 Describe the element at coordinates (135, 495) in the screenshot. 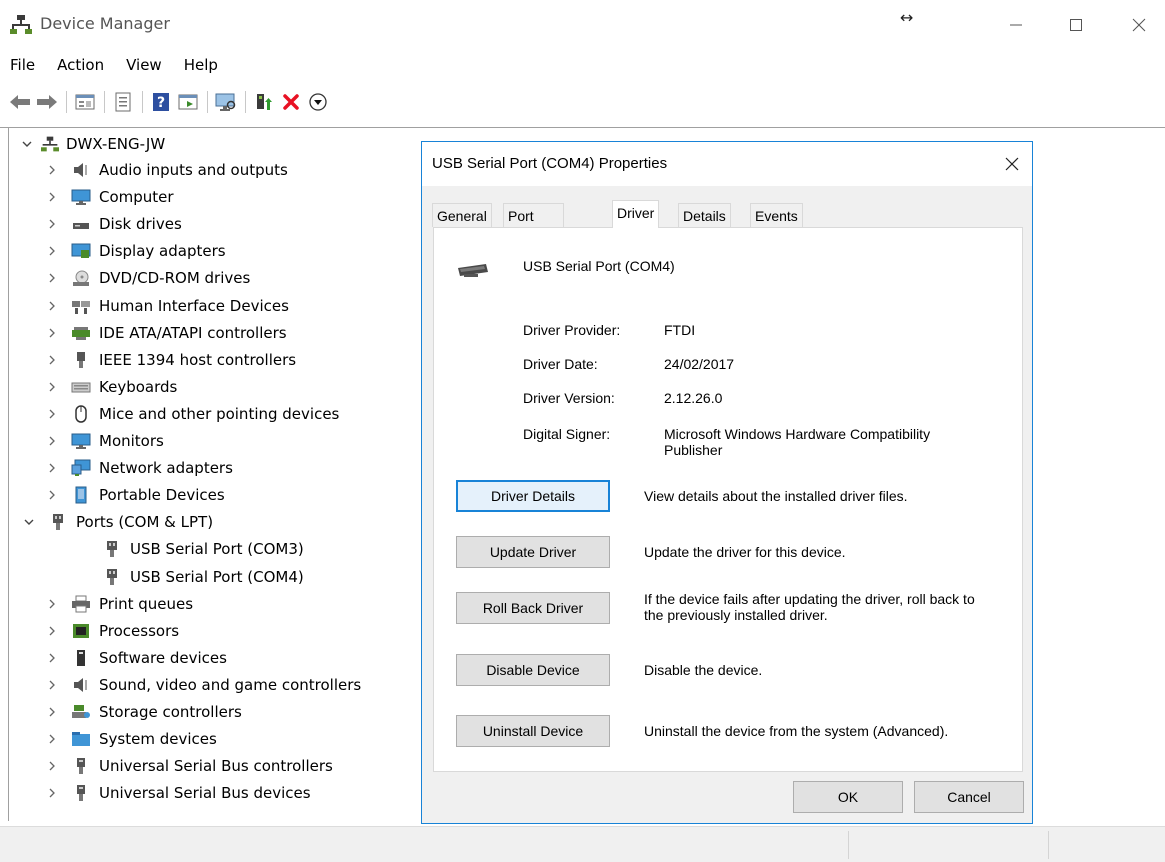

I see `tree-category-item: Portable Devices` at that location.